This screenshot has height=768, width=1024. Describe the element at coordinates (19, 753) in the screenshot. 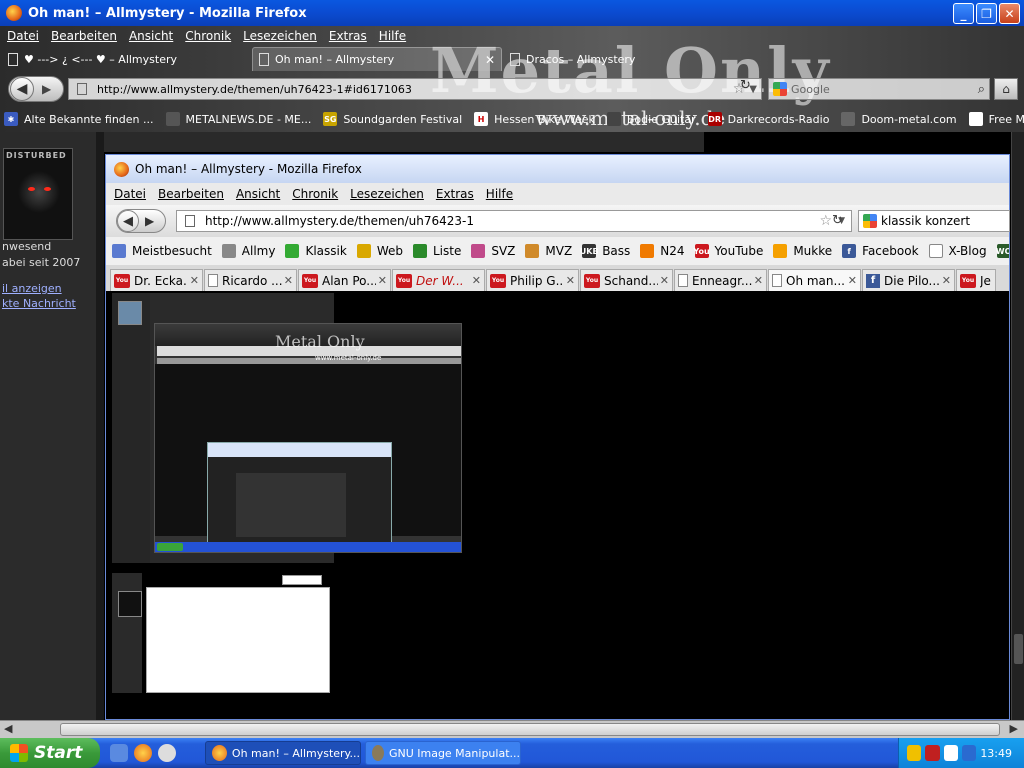

I see `windows-flag-icon` at that location.